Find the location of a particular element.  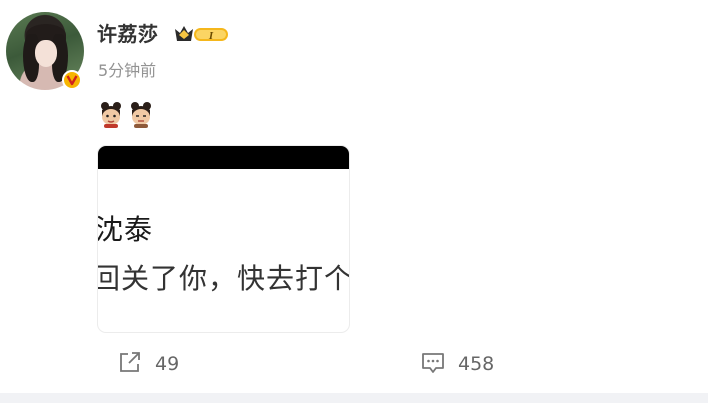

image-title-text: 沈泰 is located at coordinates (125, 229).